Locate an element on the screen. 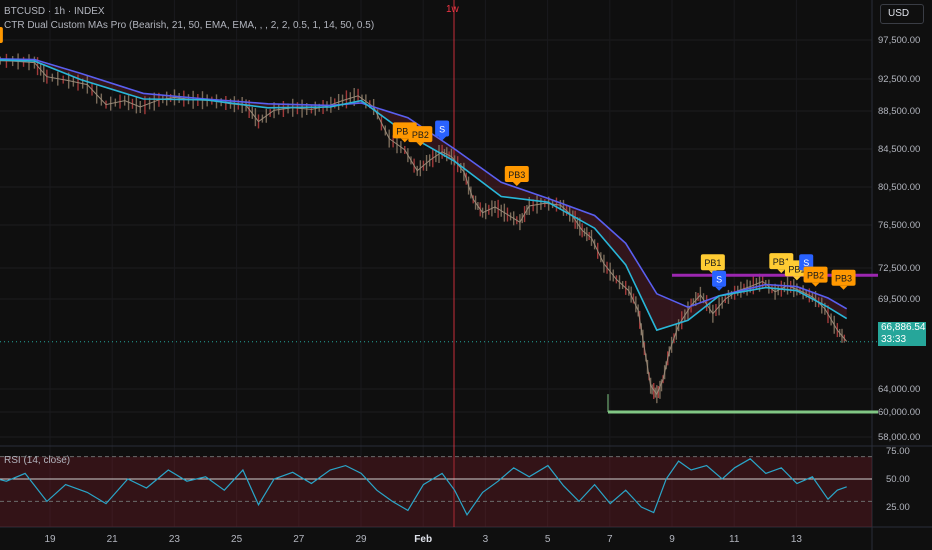 This screenshot has height=550, width=932. rsi-axis: 75.00 50.00 25.00 is located at coordinates (898, 479).